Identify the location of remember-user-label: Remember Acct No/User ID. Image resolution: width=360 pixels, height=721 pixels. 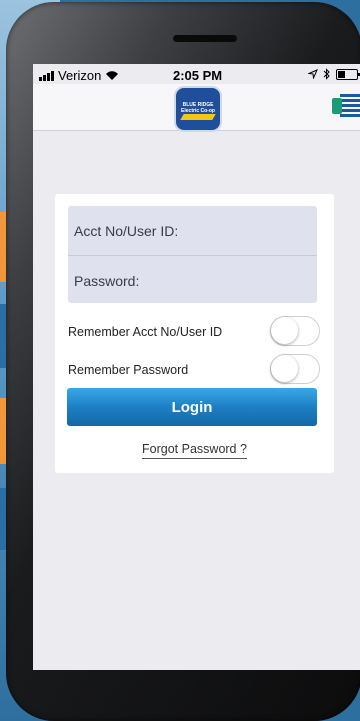
(145, 332).